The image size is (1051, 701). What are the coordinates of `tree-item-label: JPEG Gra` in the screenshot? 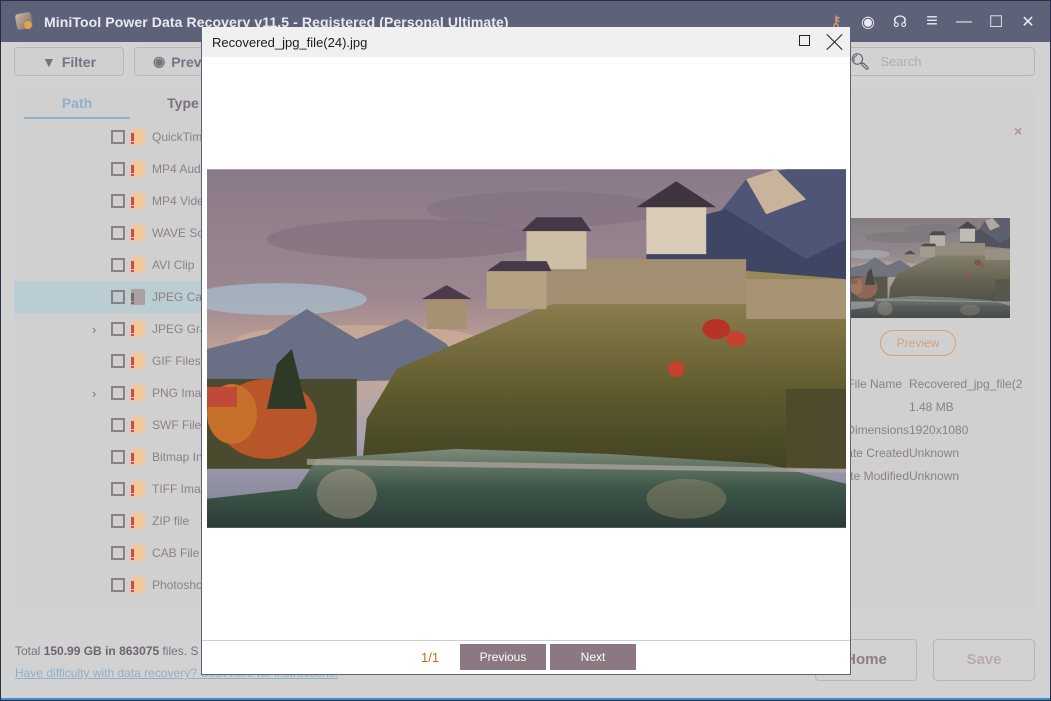 It's located at (179, 329).